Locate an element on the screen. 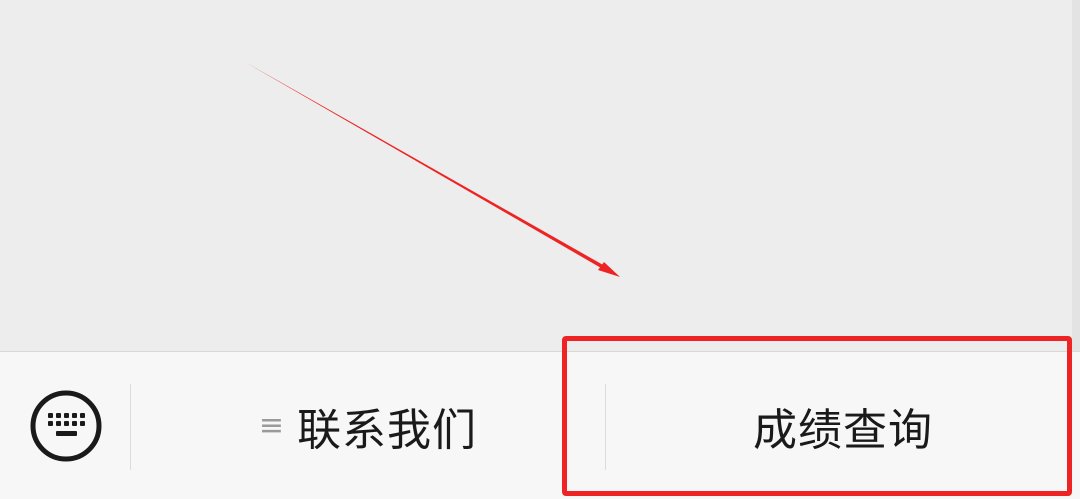  menu-item-score-query: 成绩查询 is located at coordinates (843, 425).